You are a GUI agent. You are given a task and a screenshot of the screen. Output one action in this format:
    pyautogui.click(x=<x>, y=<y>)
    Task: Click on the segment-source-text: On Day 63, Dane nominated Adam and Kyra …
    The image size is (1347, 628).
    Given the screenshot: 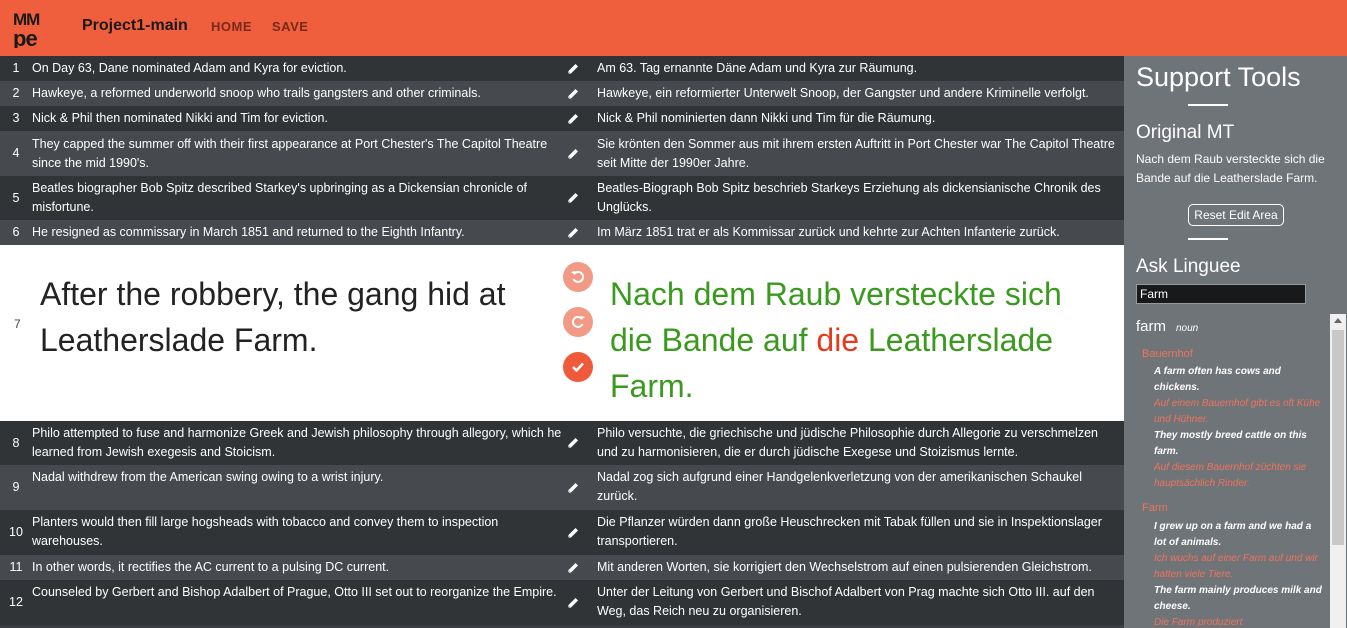 What is the action you would take?
    pyautogui.click(x=189, y=68)
    